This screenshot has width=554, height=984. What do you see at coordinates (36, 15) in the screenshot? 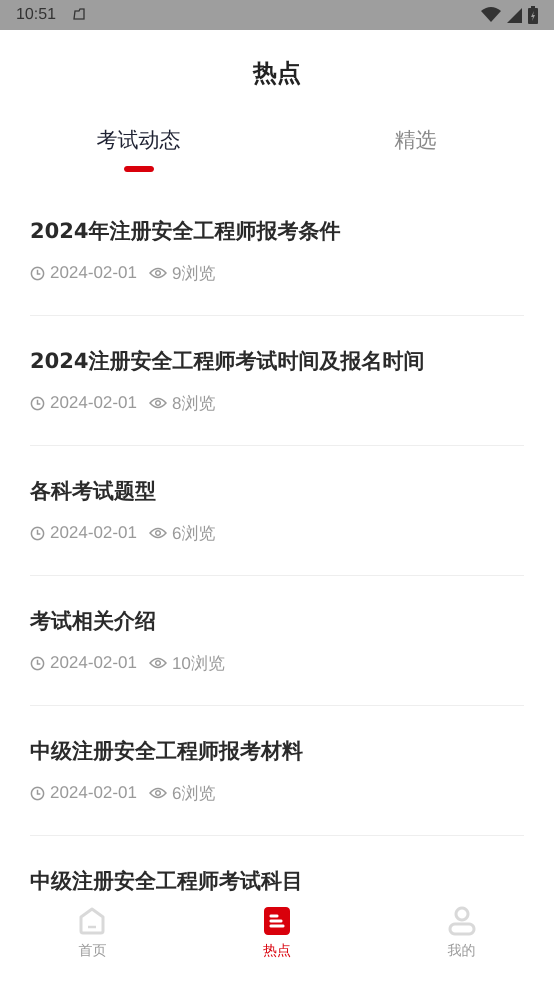
I see `status-time: 10:51` at bounding box center [36, 15].